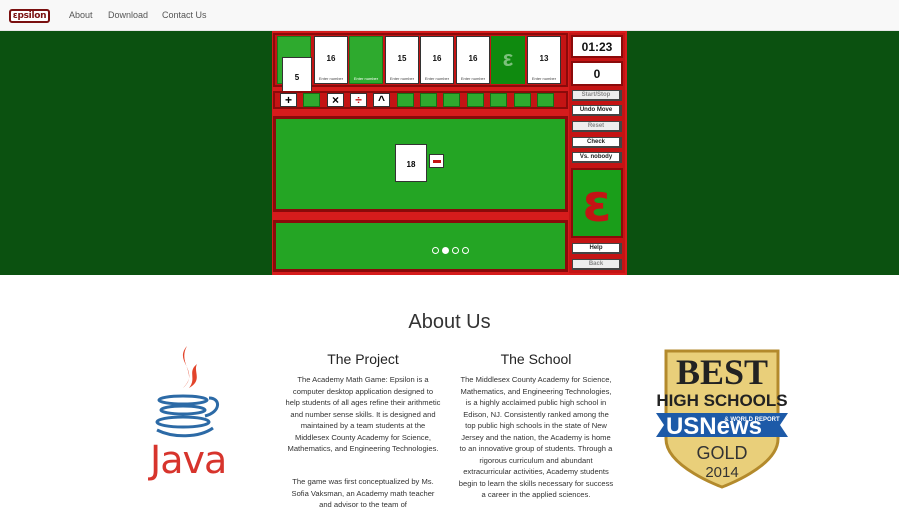 This screenshot has height=512, width=899. I want to click on timer-display: 01:23, so click(597, 46).